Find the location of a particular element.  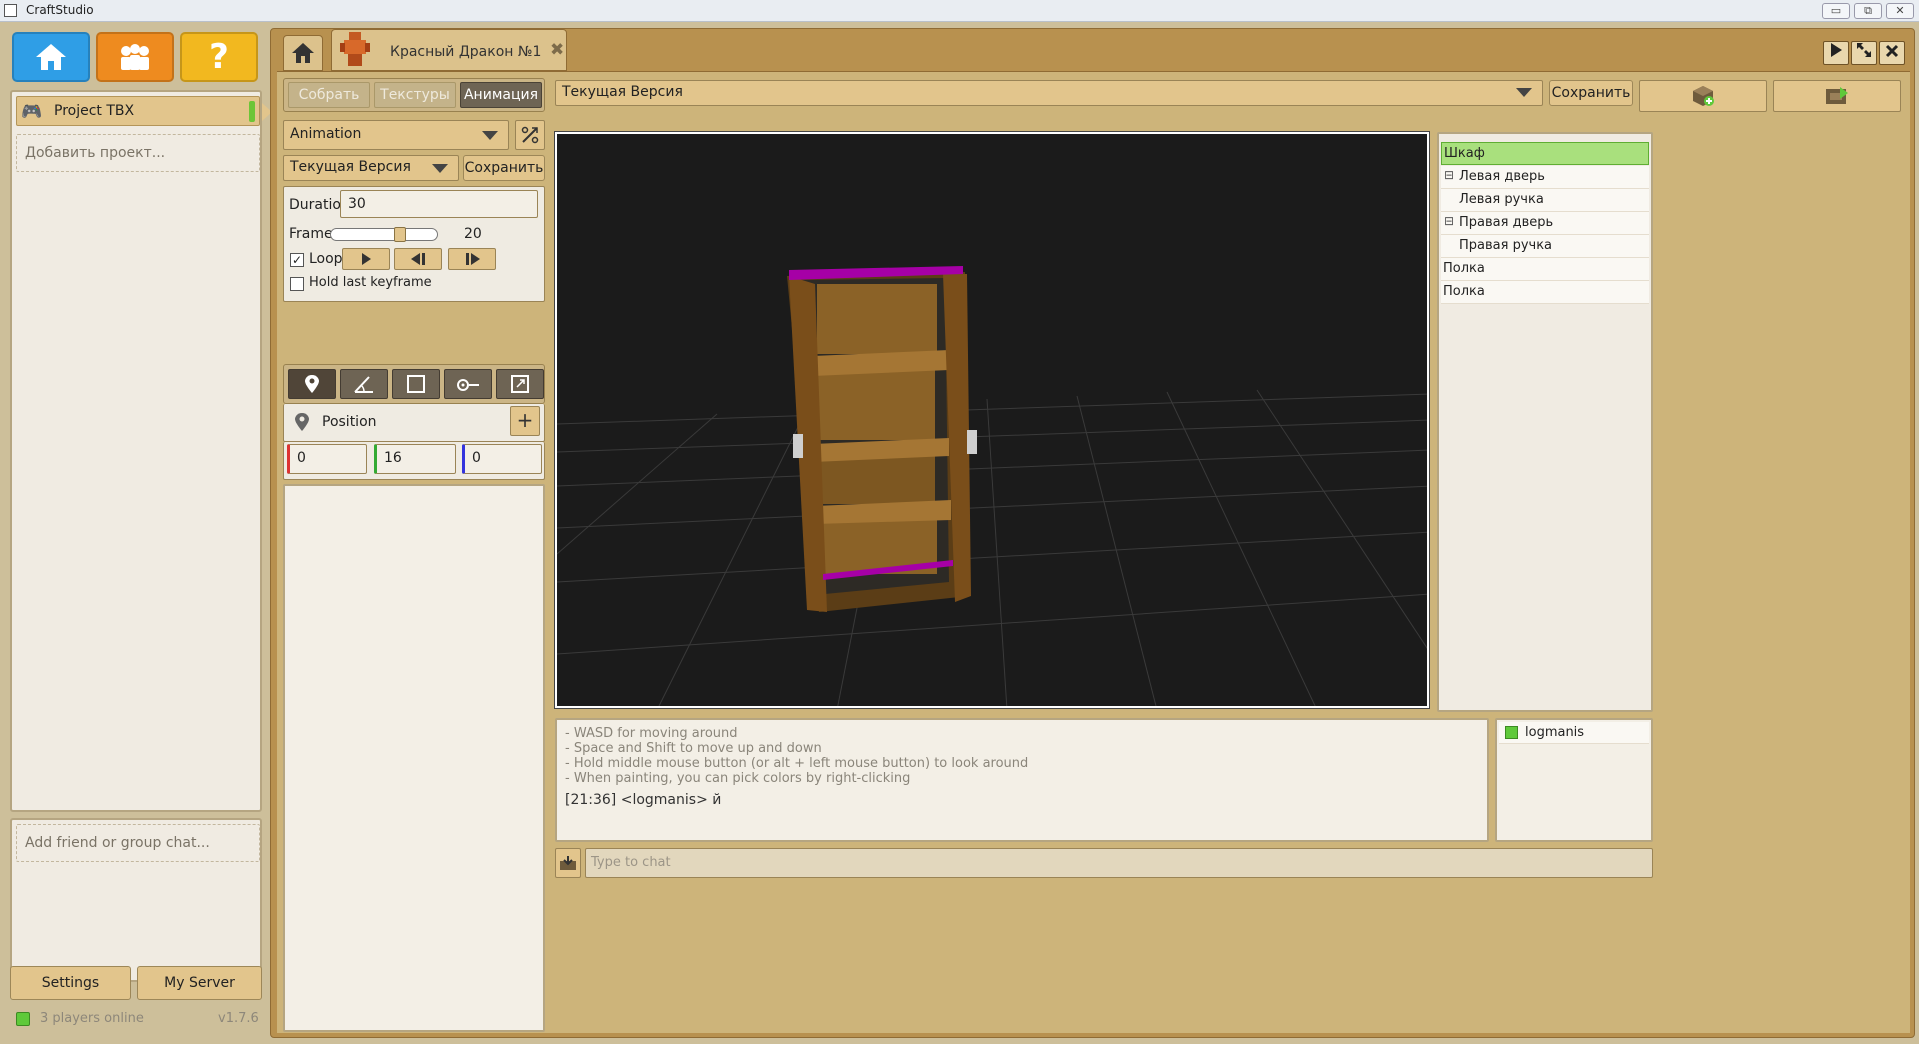

help-line: - Space and Shift to move up and down is located at coordinates (693, 748).